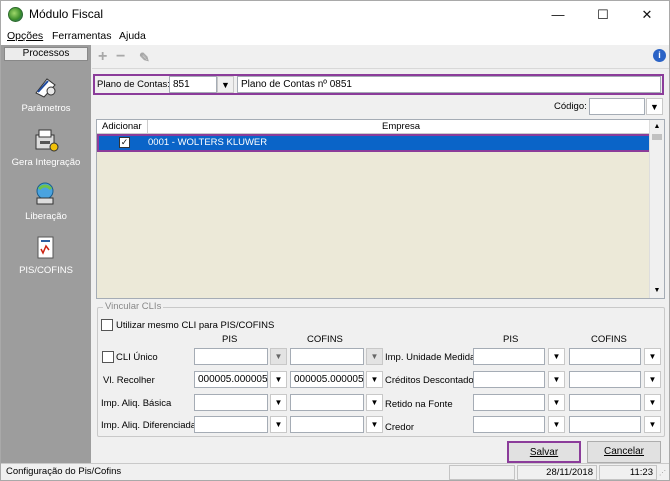  What do you see at coordinates (647, 14) in the screenshot?
I see `close-button: ✕` at bounding box center [647, 14].